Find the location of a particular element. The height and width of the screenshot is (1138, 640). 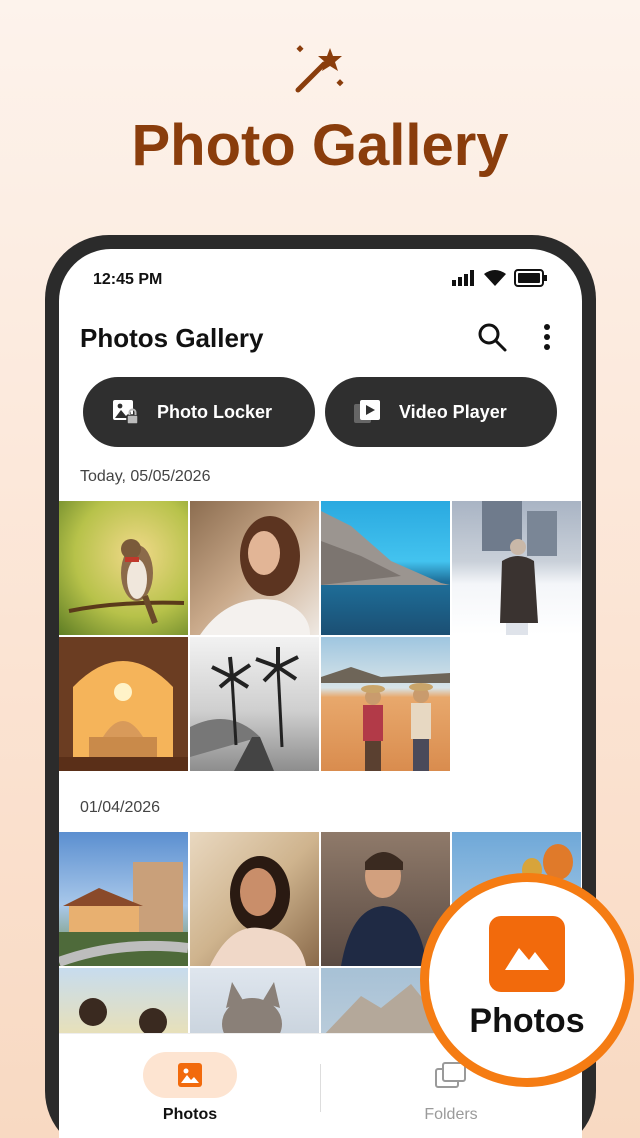

callout-image-icon is located at coordinates (527, 954).